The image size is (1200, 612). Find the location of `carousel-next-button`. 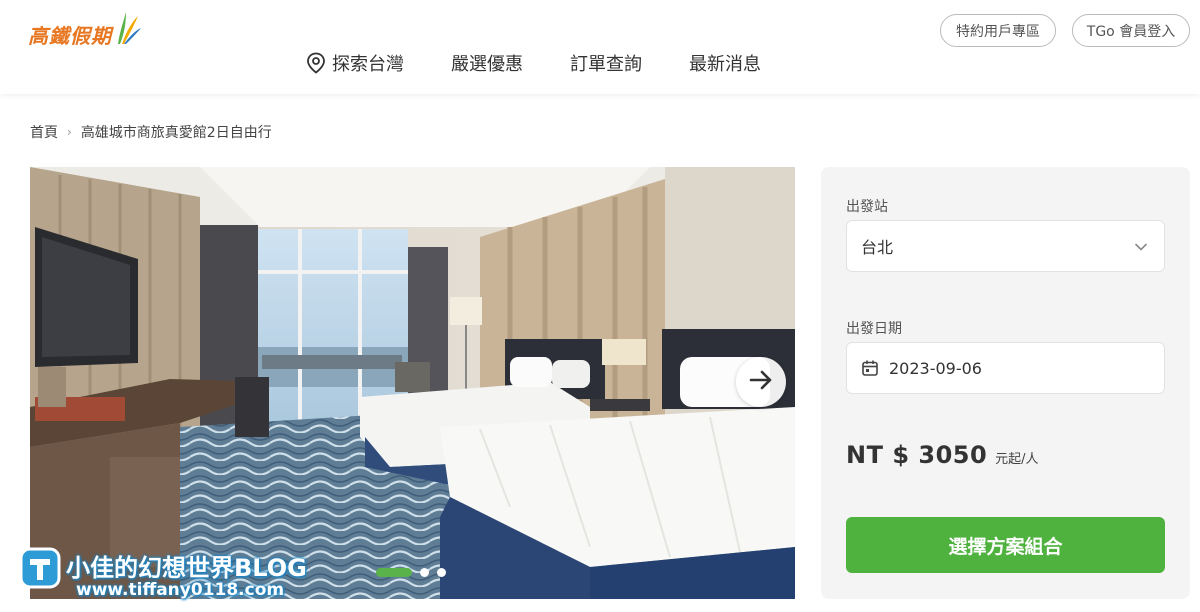

carousel-next-button is located at coordinates (761, 382).